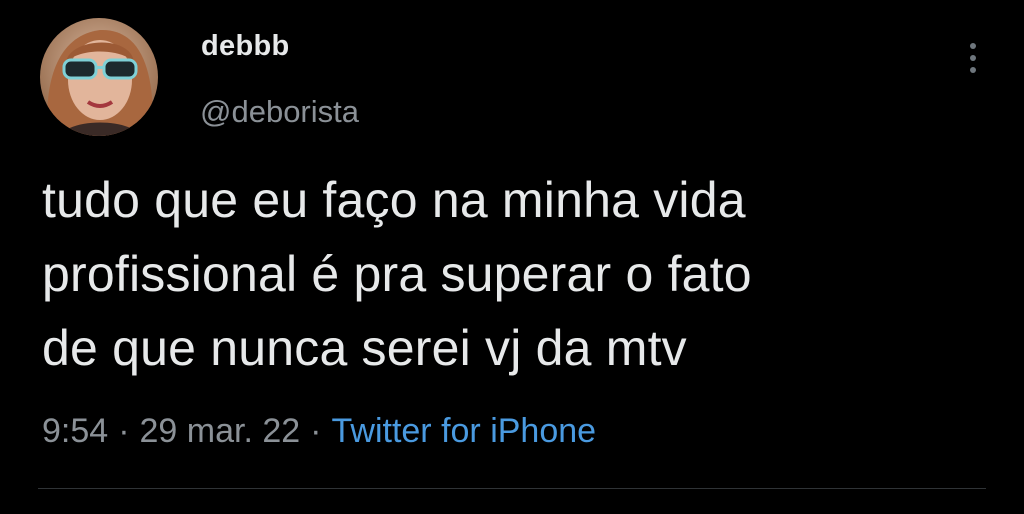 The image size is (1024, 514). What do you see at coordinates (394, 200) in the screenshot?
I see `tweet-text-line: tudo que eu faço na minha vida` at bounding box center [394, 200].